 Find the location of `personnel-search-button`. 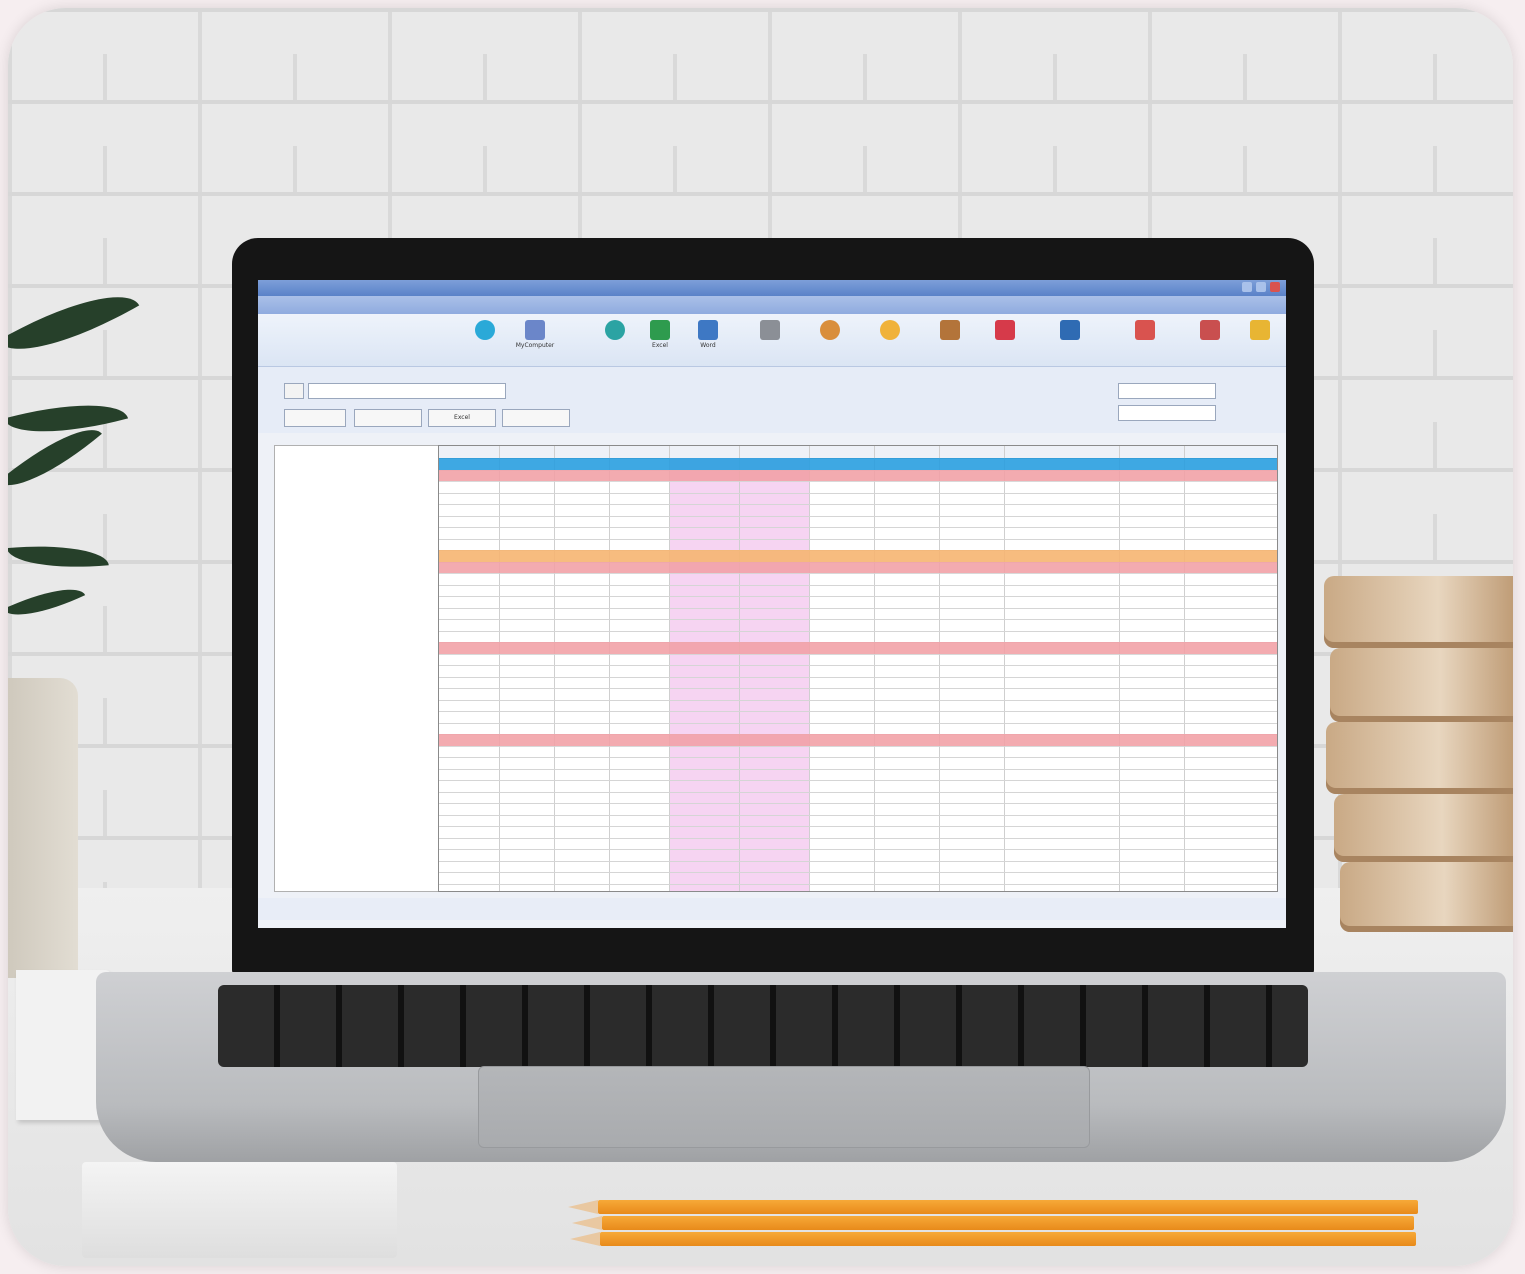

personnel-search-button is located at coordinates (294, 391).